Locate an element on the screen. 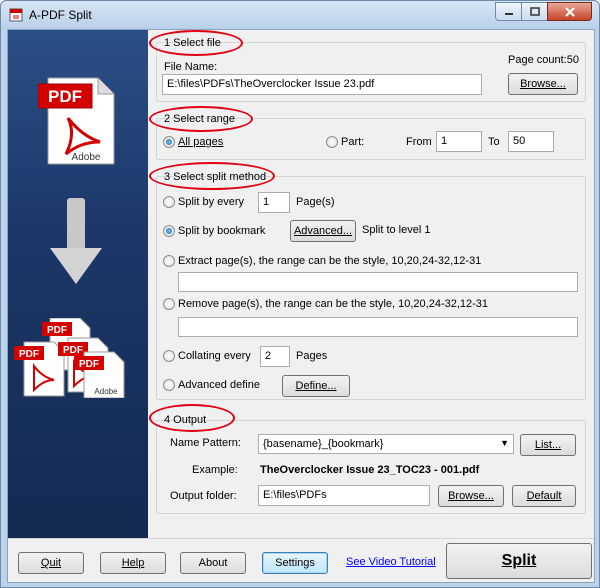 Image resolution: width=600 pixels, height=588 pixels. quit-button: Quit is located at coordinates (51, 563).